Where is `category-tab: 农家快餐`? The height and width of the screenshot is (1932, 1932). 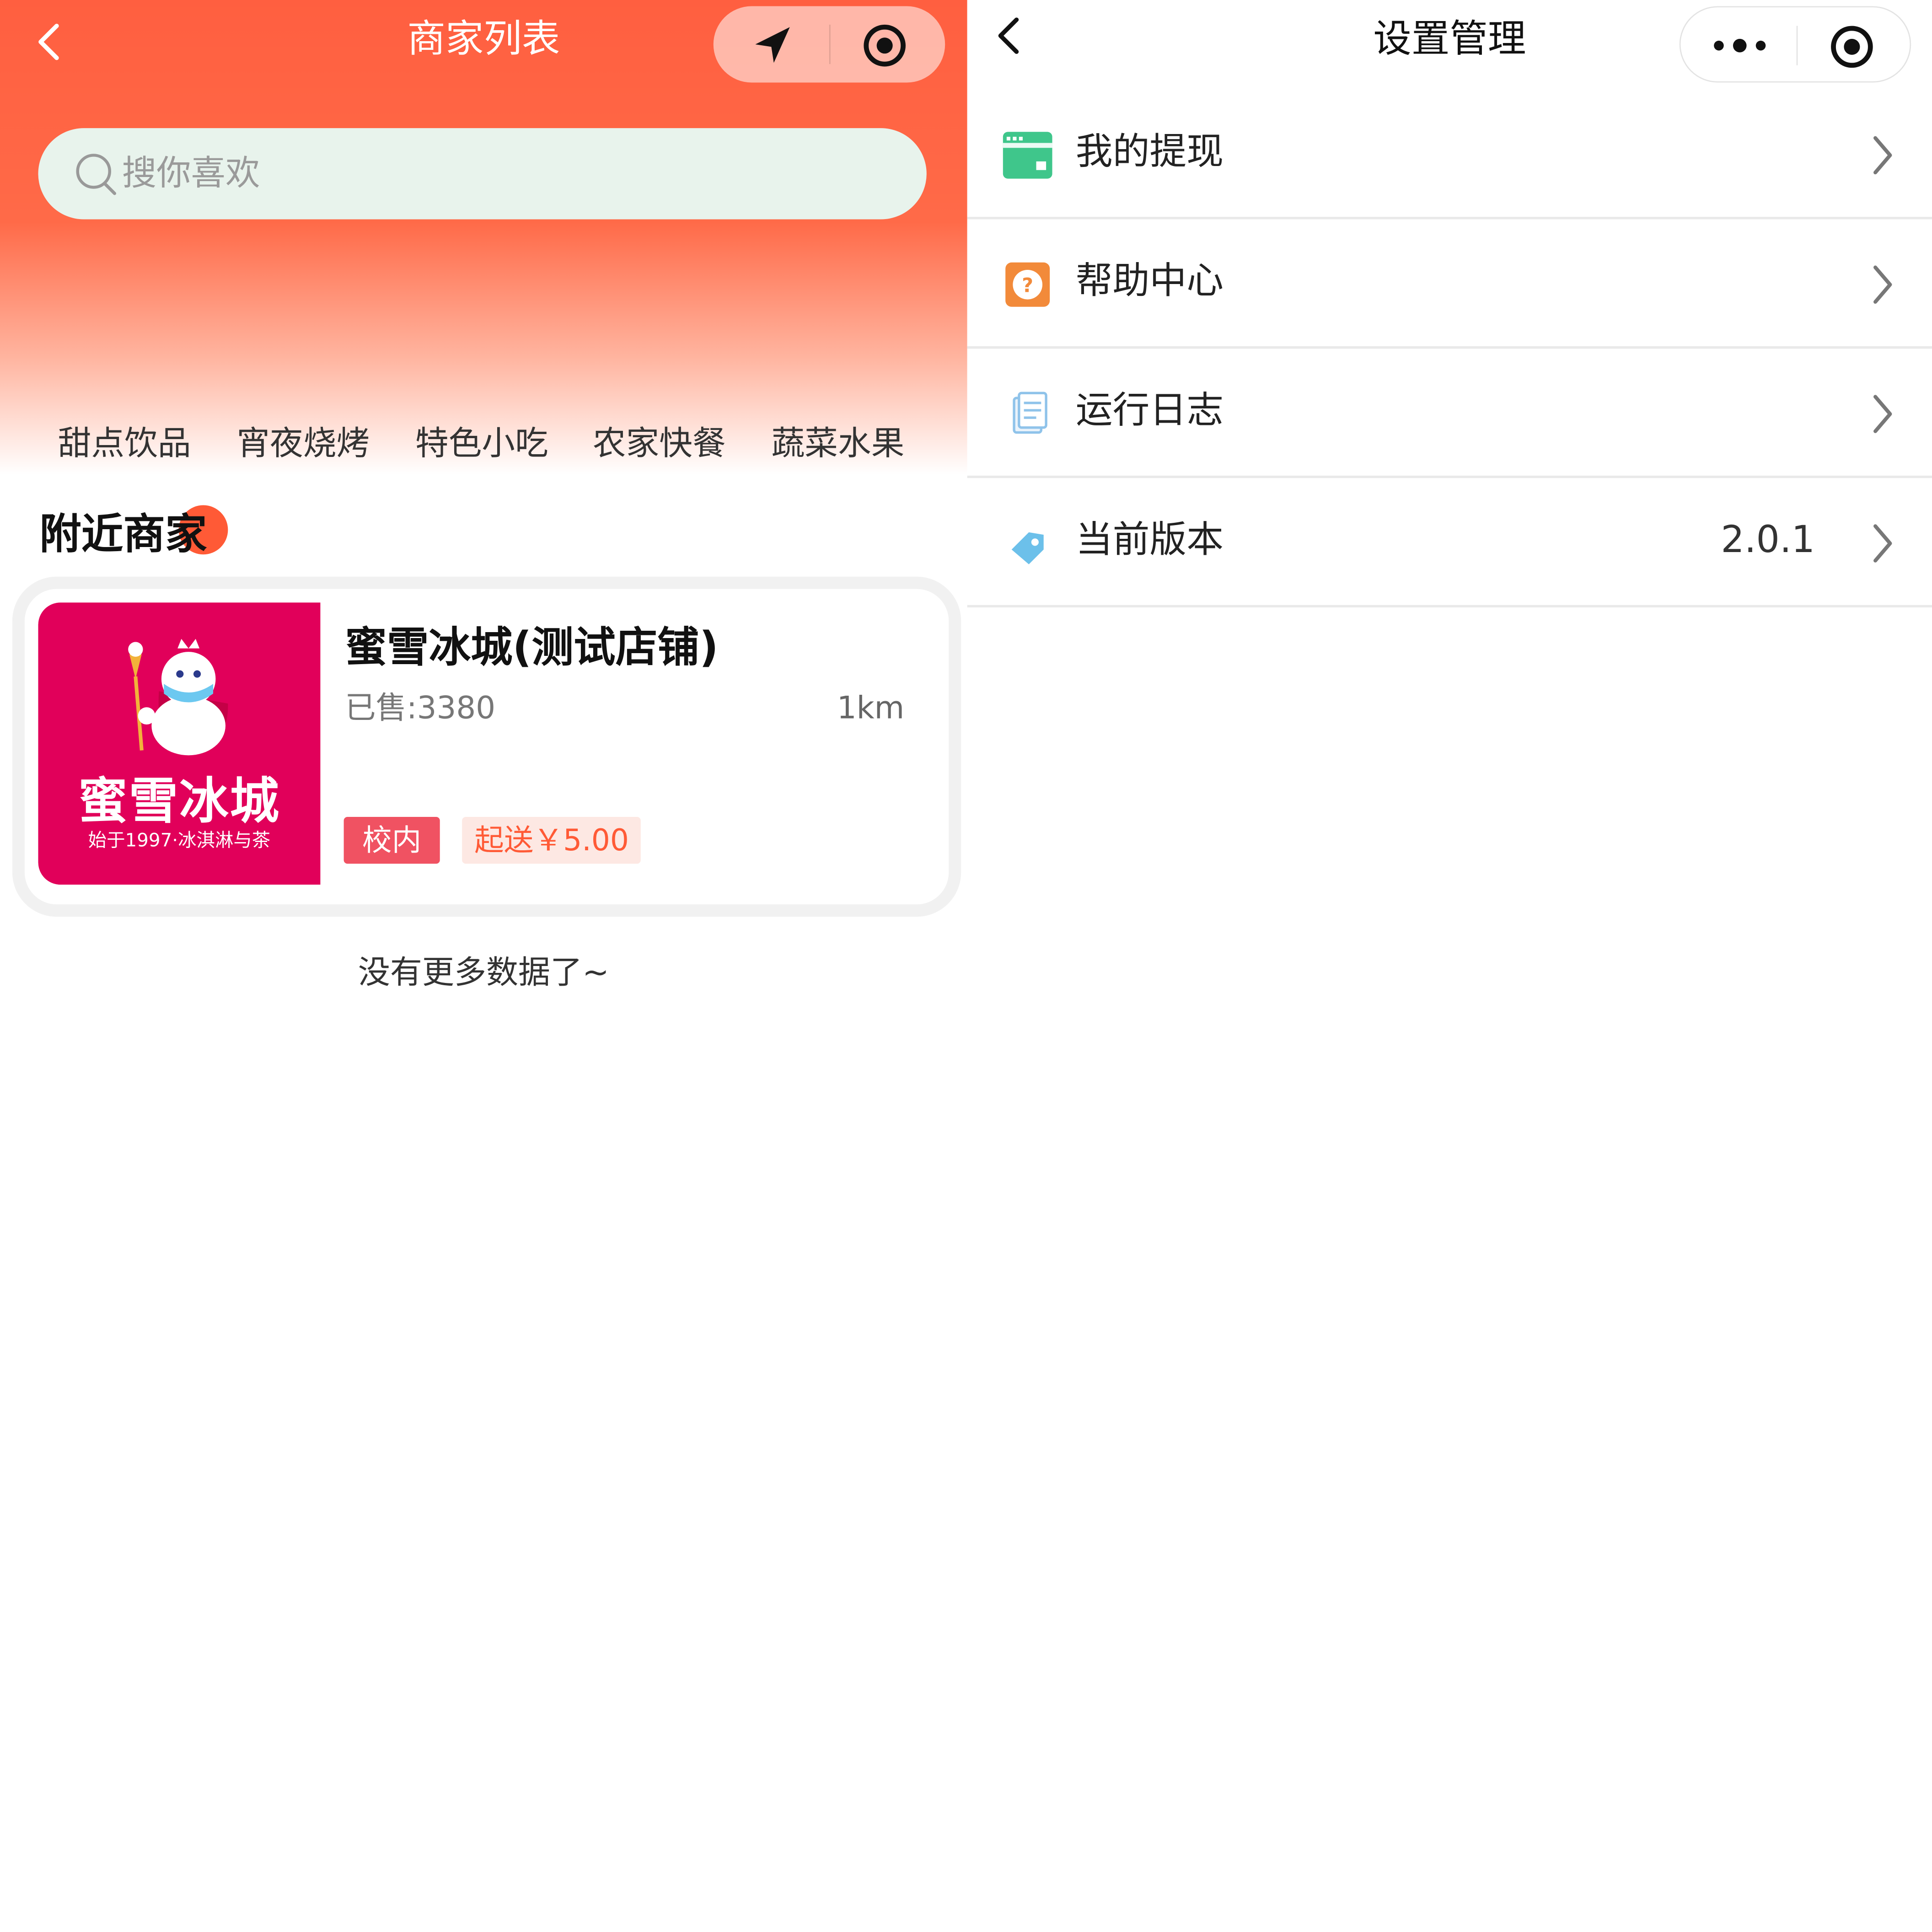 category-tab: 农家快餐 is located at coordinates (659, 445).